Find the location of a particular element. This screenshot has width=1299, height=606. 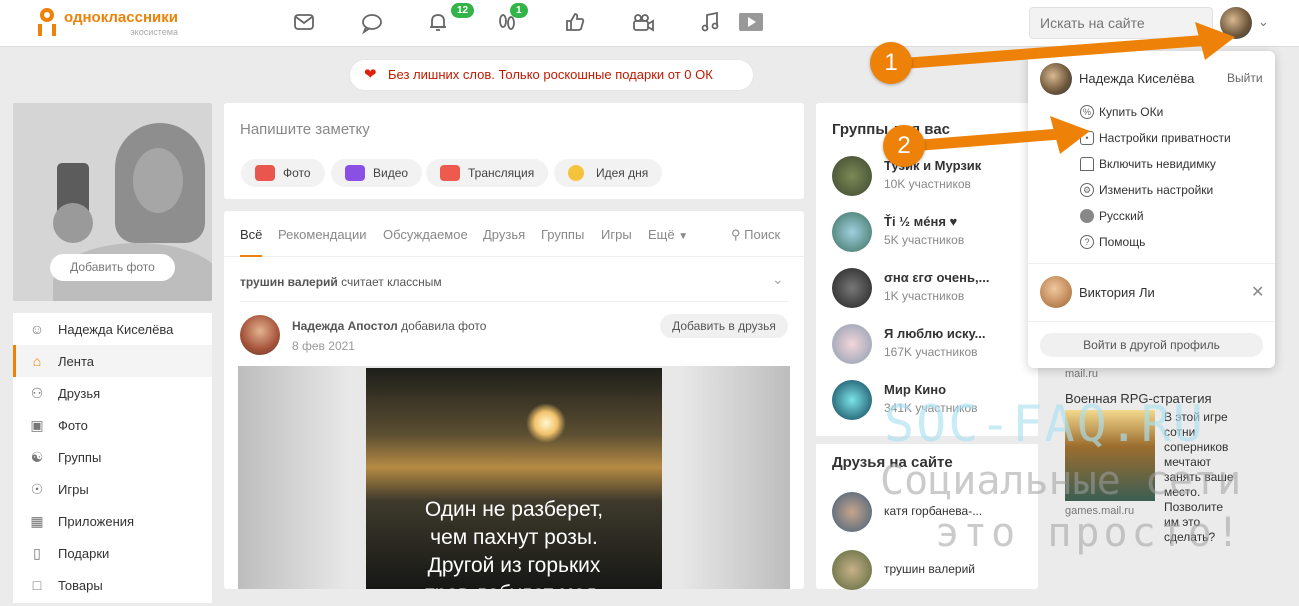

tab-discussed: Обсуждаемое is located at coordinates (425, 234).